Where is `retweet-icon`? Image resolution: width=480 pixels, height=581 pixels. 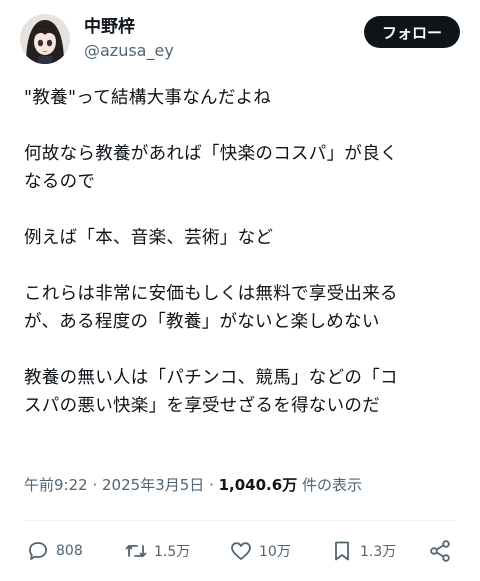
retweet-icon is located at coordinates (136, 550).